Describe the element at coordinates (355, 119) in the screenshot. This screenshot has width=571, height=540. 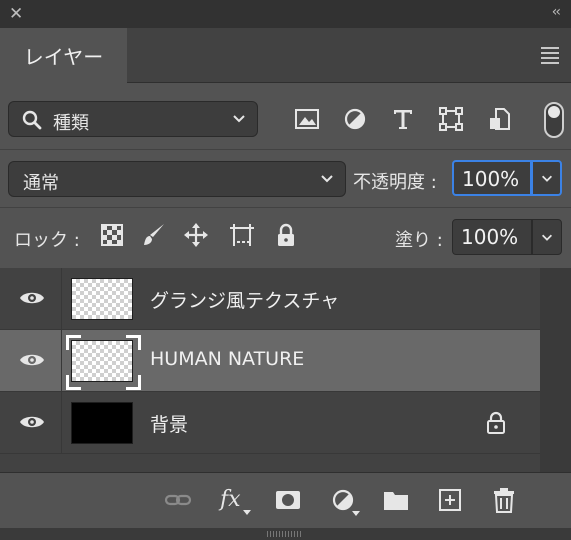
I see `adjustment-filter-icon` at that location.